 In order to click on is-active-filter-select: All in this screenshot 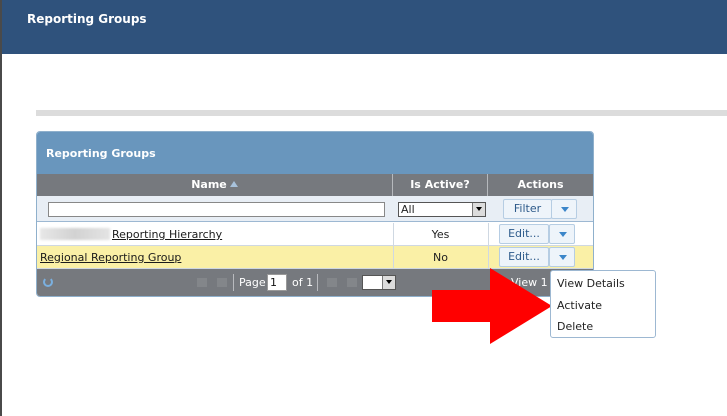, I will do `click(442, 209)`.